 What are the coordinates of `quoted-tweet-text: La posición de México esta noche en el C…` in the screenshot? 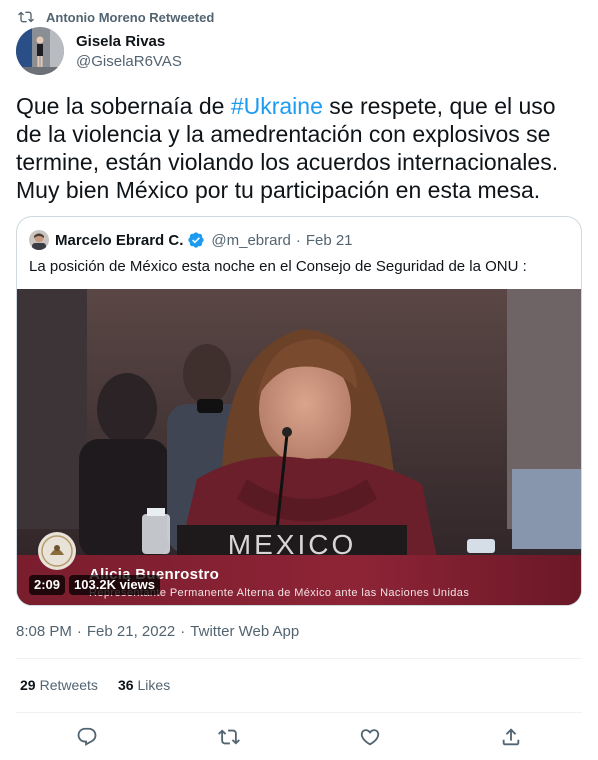 It's located at (278, 266).